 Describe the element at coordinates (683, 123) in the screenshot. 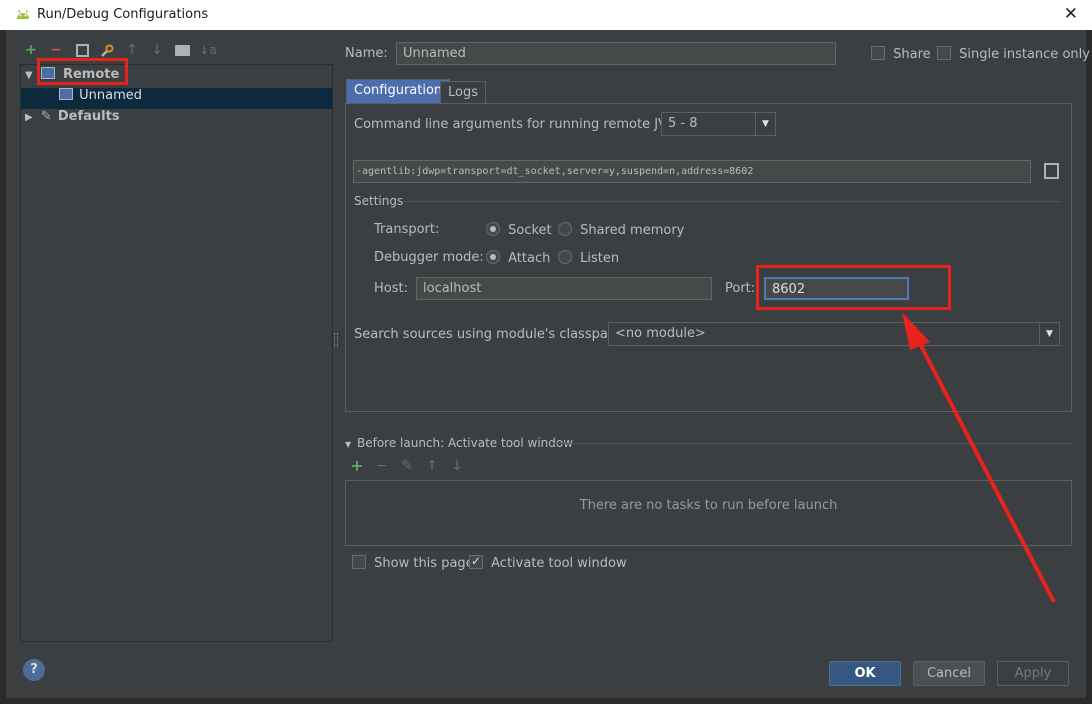

I see `jvm-version-value: 5 - 8` at that location.